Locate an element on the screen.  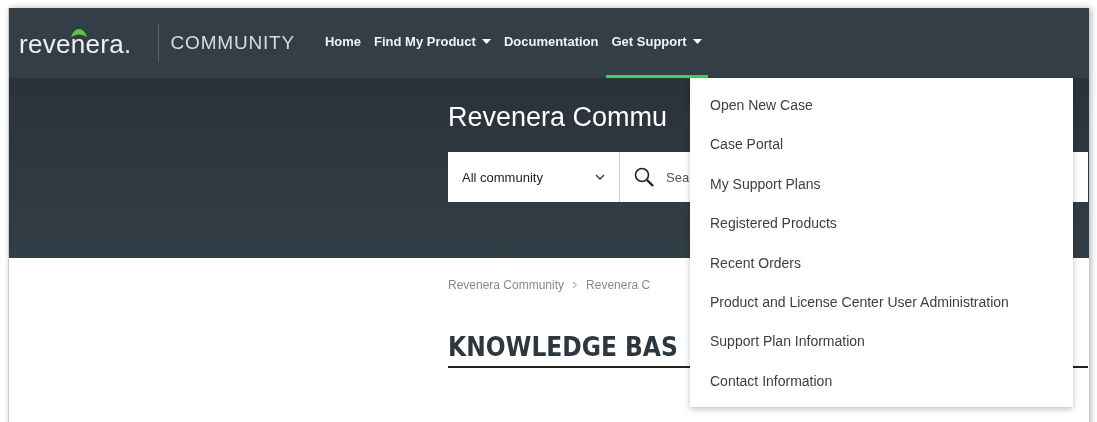
section-title: COMMUNITY is located at coordinates (232, 43).